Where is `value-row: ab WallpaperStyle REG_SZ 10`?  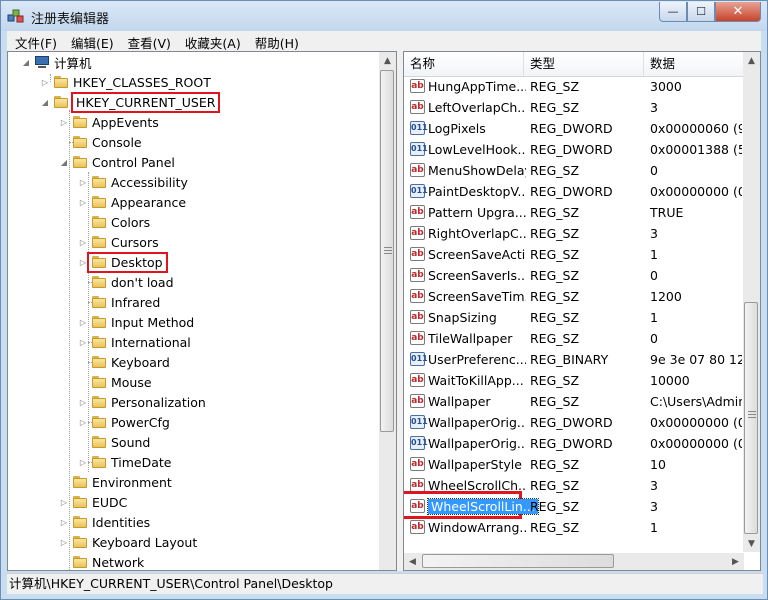 value-row: ab WallpaperStyle REG_SZ 10 is located at coordinates (574, 464).